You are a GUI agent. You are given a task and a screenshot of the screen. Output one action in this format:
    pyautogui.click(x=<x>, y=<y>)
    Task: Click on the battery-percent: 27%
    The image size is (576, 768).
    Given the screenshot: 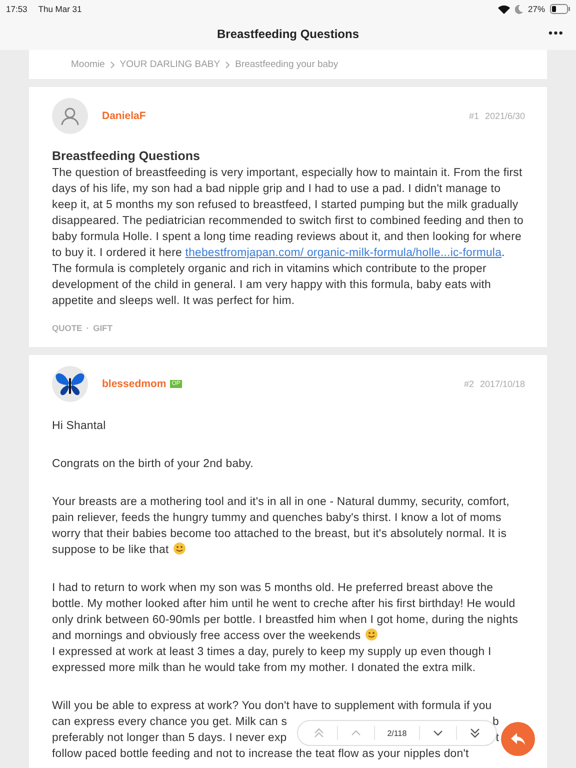 What is the action you would take?
    pyautogui.click(x=536, y=9)
    